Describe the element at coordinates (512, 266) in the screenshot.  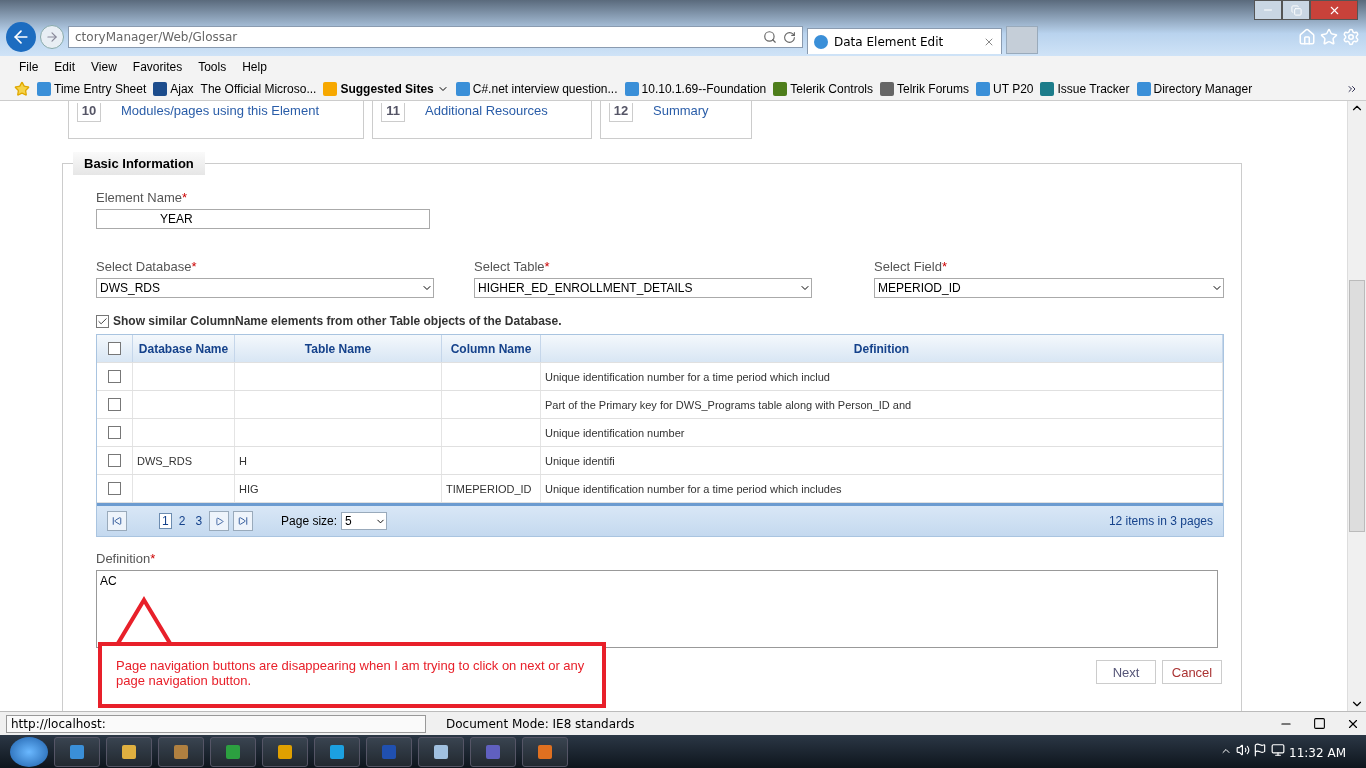
I see `field-label: Select Table*` at that location.